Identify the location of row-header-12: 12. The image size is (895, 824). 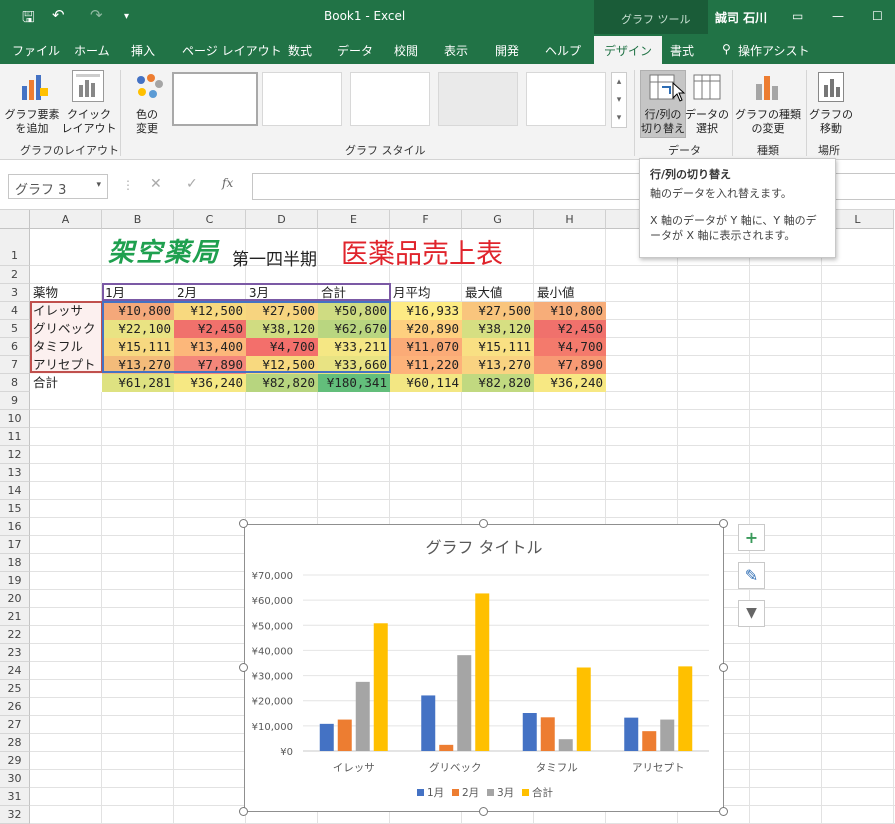
(15, 455).